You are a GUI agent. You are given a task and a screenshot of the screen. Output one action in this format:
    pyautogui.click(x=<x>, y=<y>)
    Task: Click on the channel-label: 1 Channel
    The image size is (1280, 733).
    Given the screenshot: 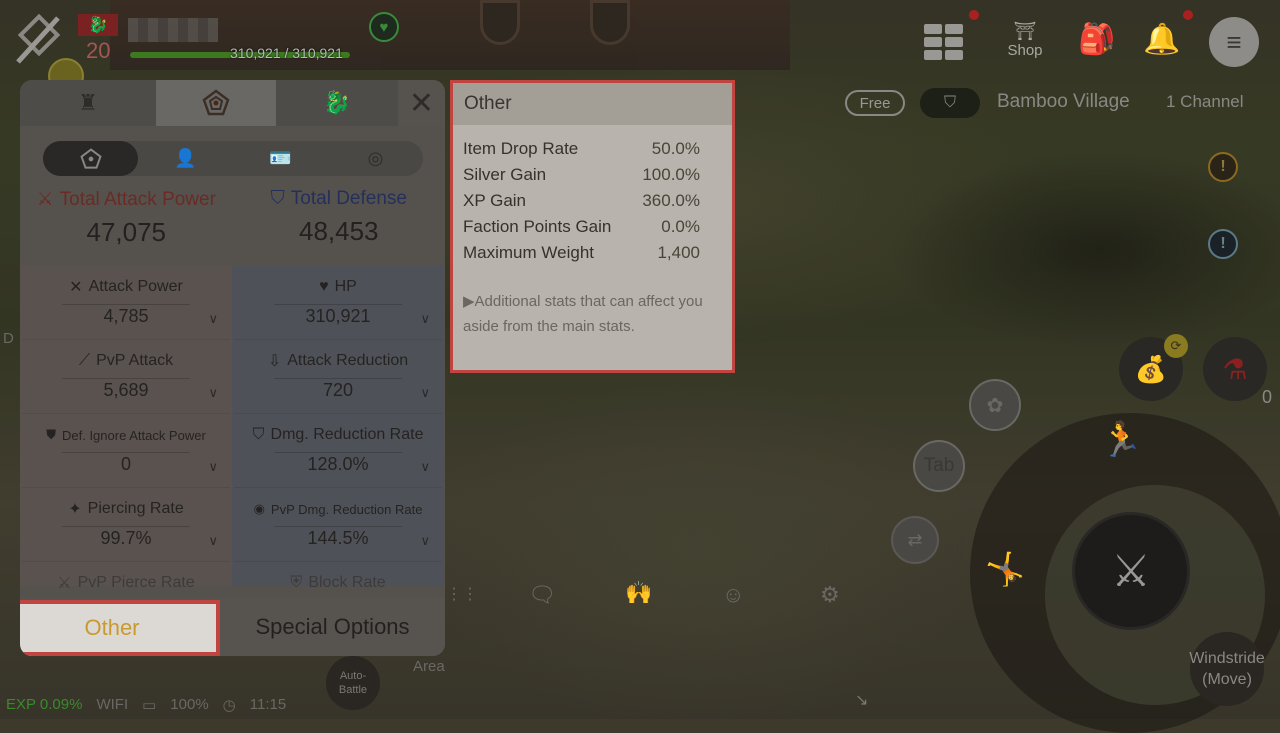 What is the action you would take?
    pyautogui.click(x=1205, y=102)
    